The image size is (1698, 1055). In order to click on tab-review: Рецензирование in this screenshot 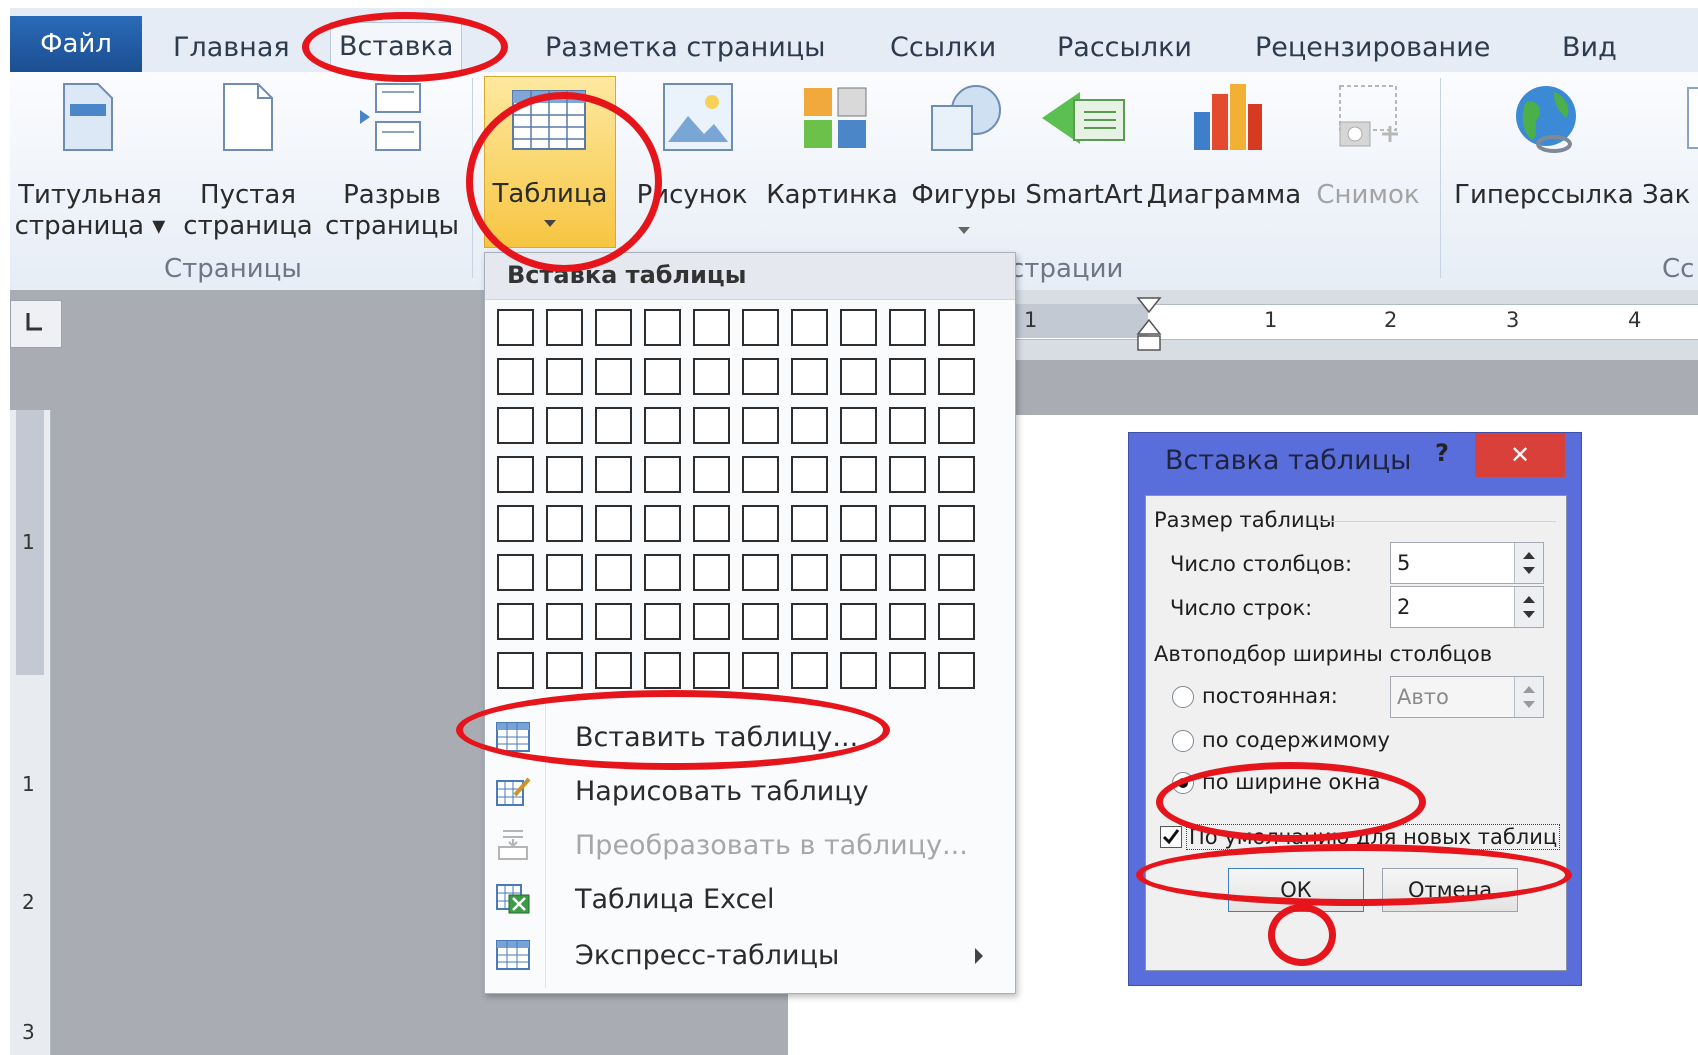, I will do `click(1372, 48)`.